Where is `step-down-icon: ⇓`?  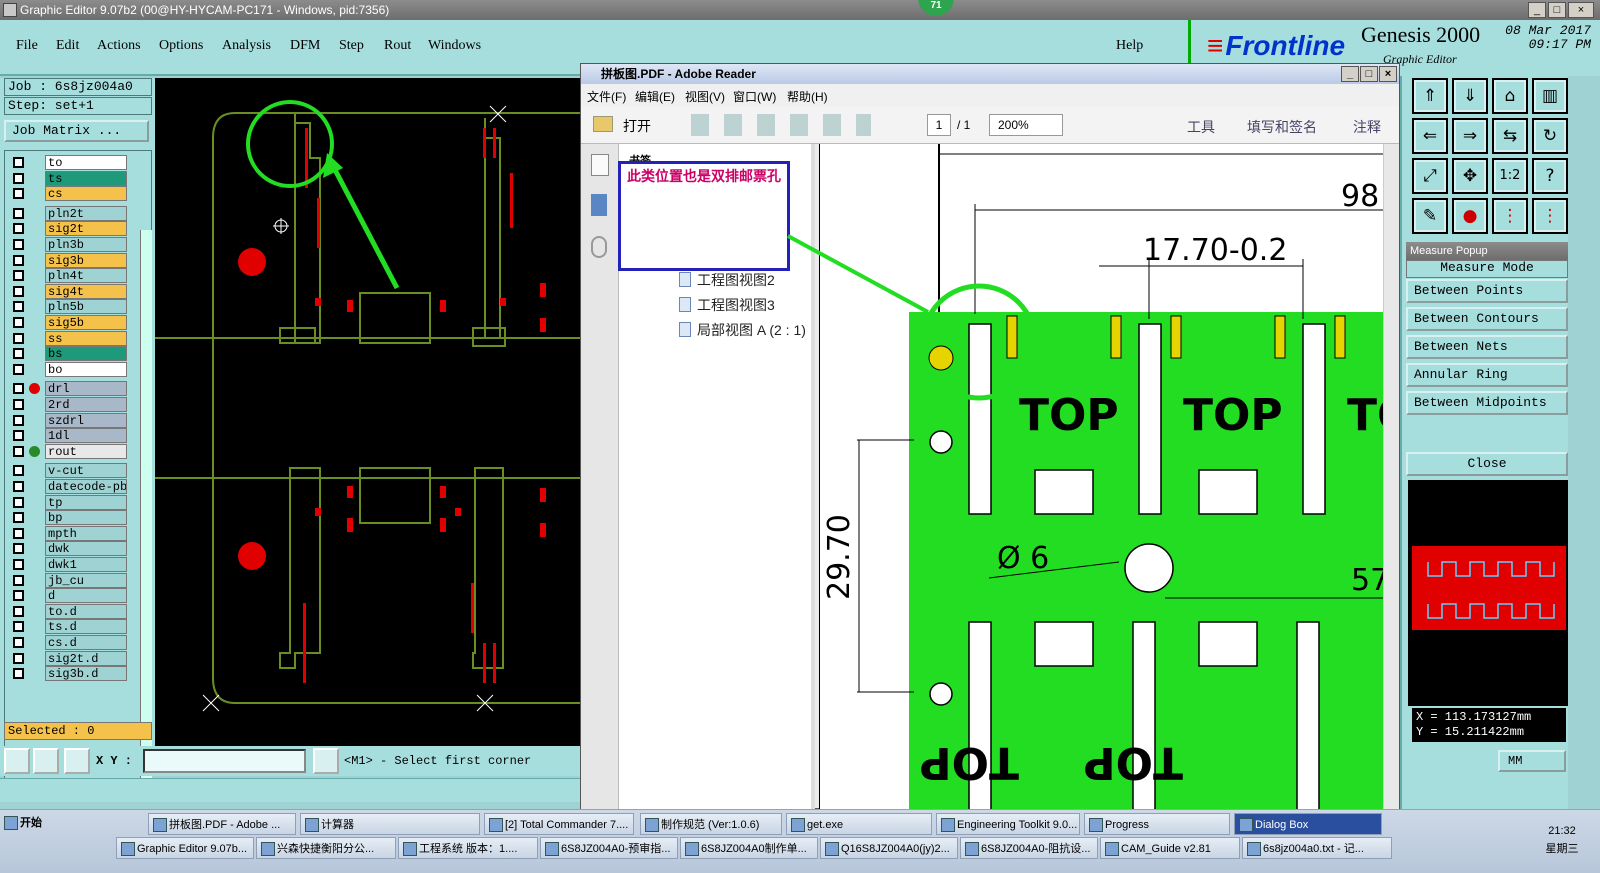 step-down-icon: ⇓ is located at coordinates (1470, 96).